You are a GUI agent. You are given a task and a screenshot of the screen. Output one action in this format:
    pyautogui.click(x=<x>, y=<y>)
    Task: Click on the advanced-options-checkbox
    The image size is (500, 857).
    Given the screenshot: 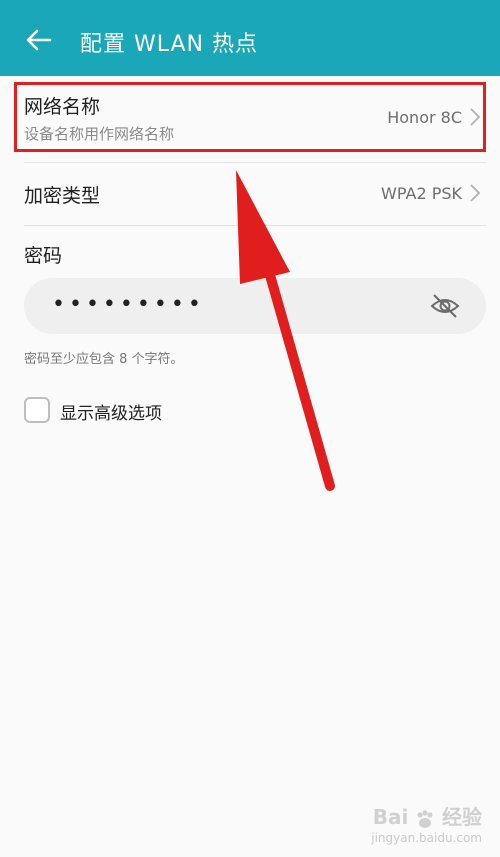 What is the action you would take?
    pyautogui.click(x=37, y=410)
    